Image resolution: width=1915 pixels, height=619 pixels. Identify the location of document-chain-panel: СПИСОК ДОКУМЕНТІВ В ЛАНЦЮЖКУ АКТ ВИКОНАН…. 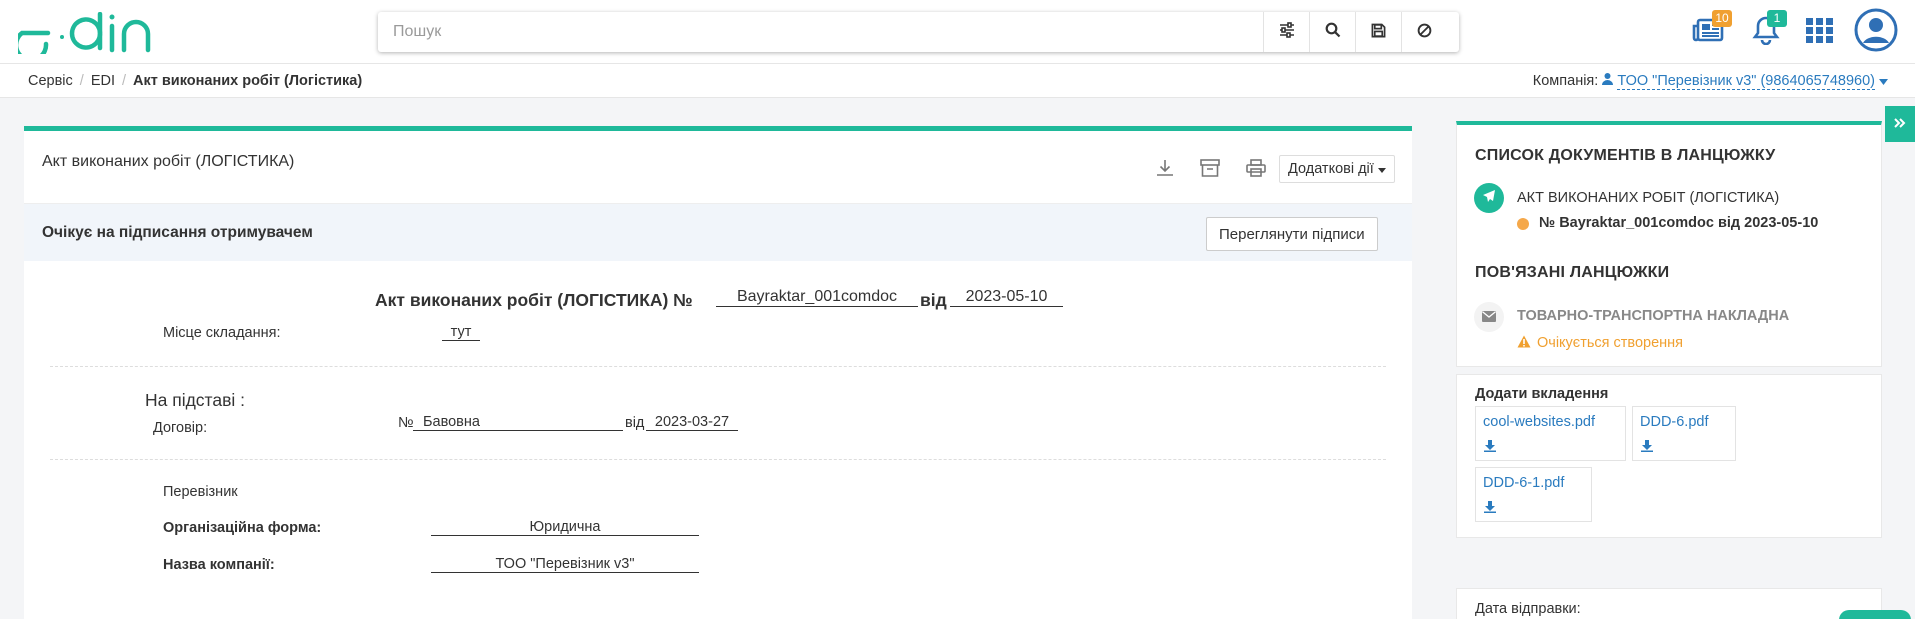
(1669, 244).